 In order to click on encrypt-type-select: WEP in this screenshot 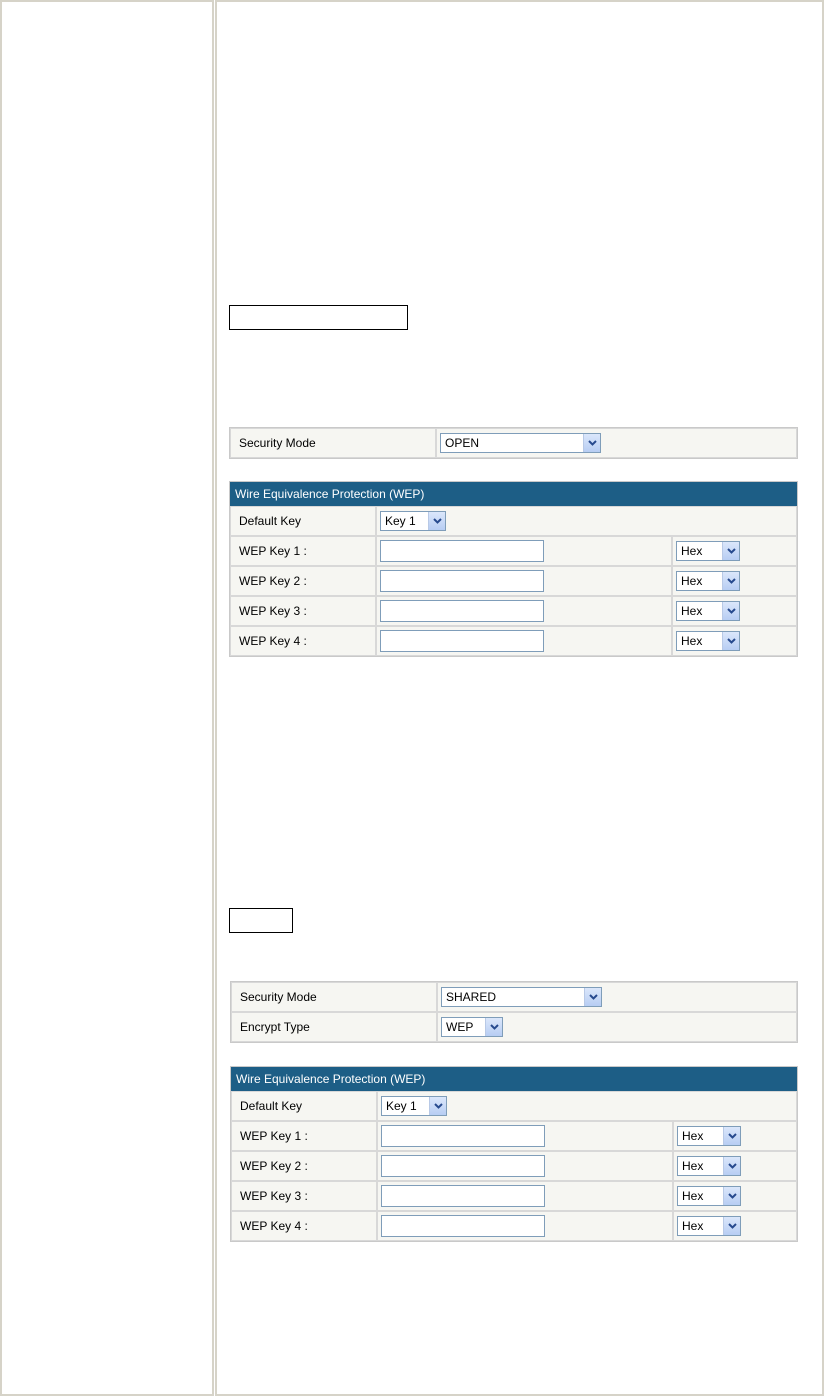, I will do `click(472, 1027)`.